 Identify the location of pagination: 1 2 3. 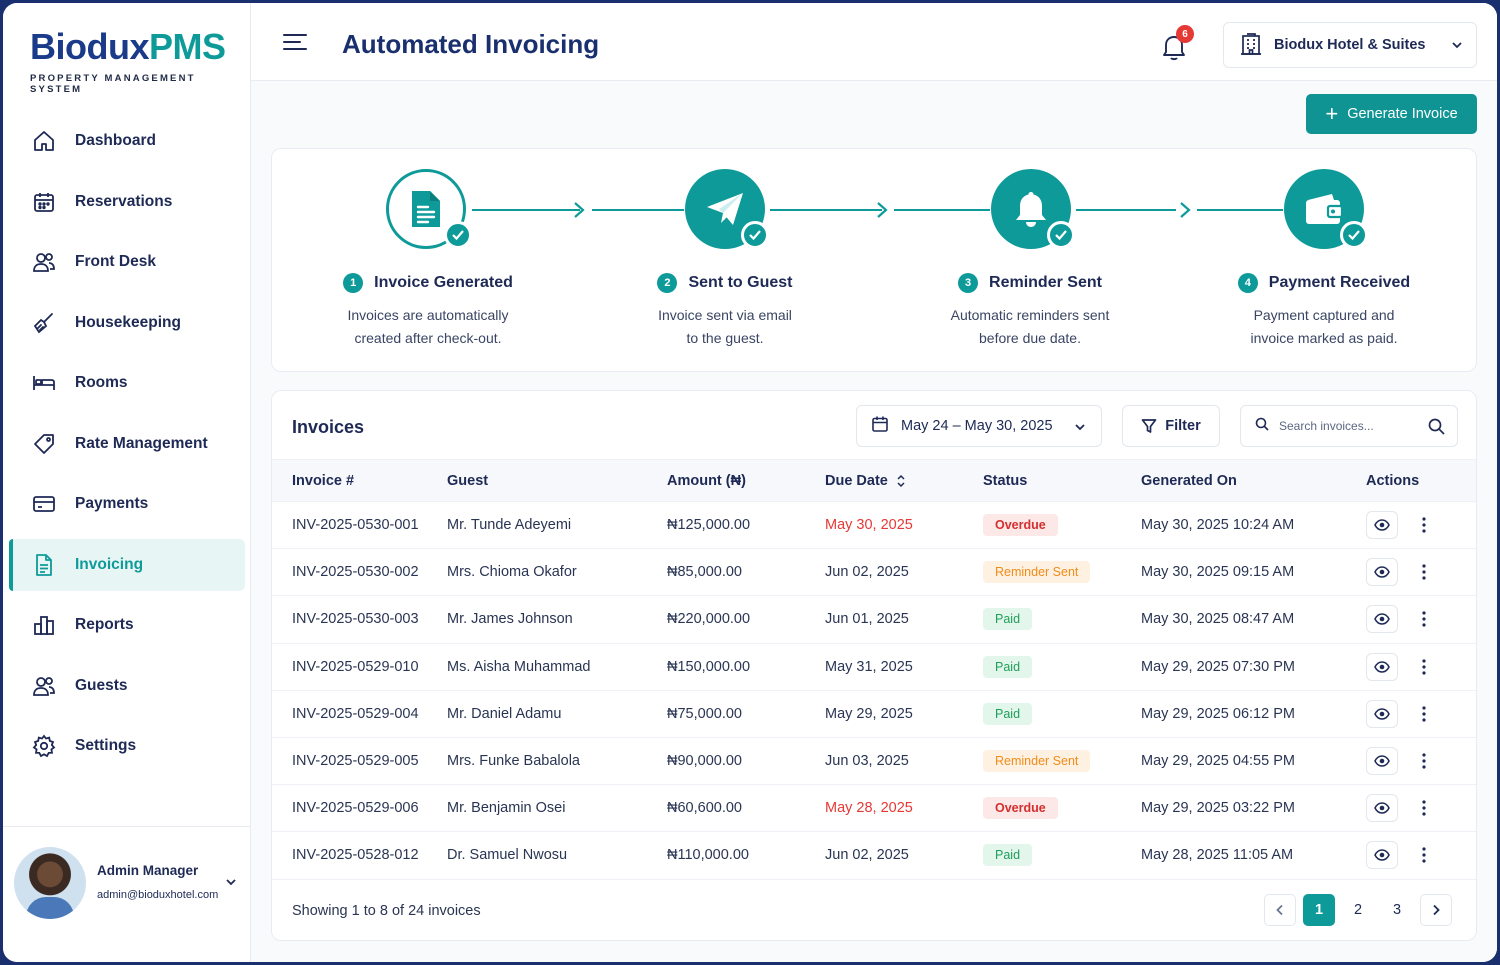
(1361, 910).